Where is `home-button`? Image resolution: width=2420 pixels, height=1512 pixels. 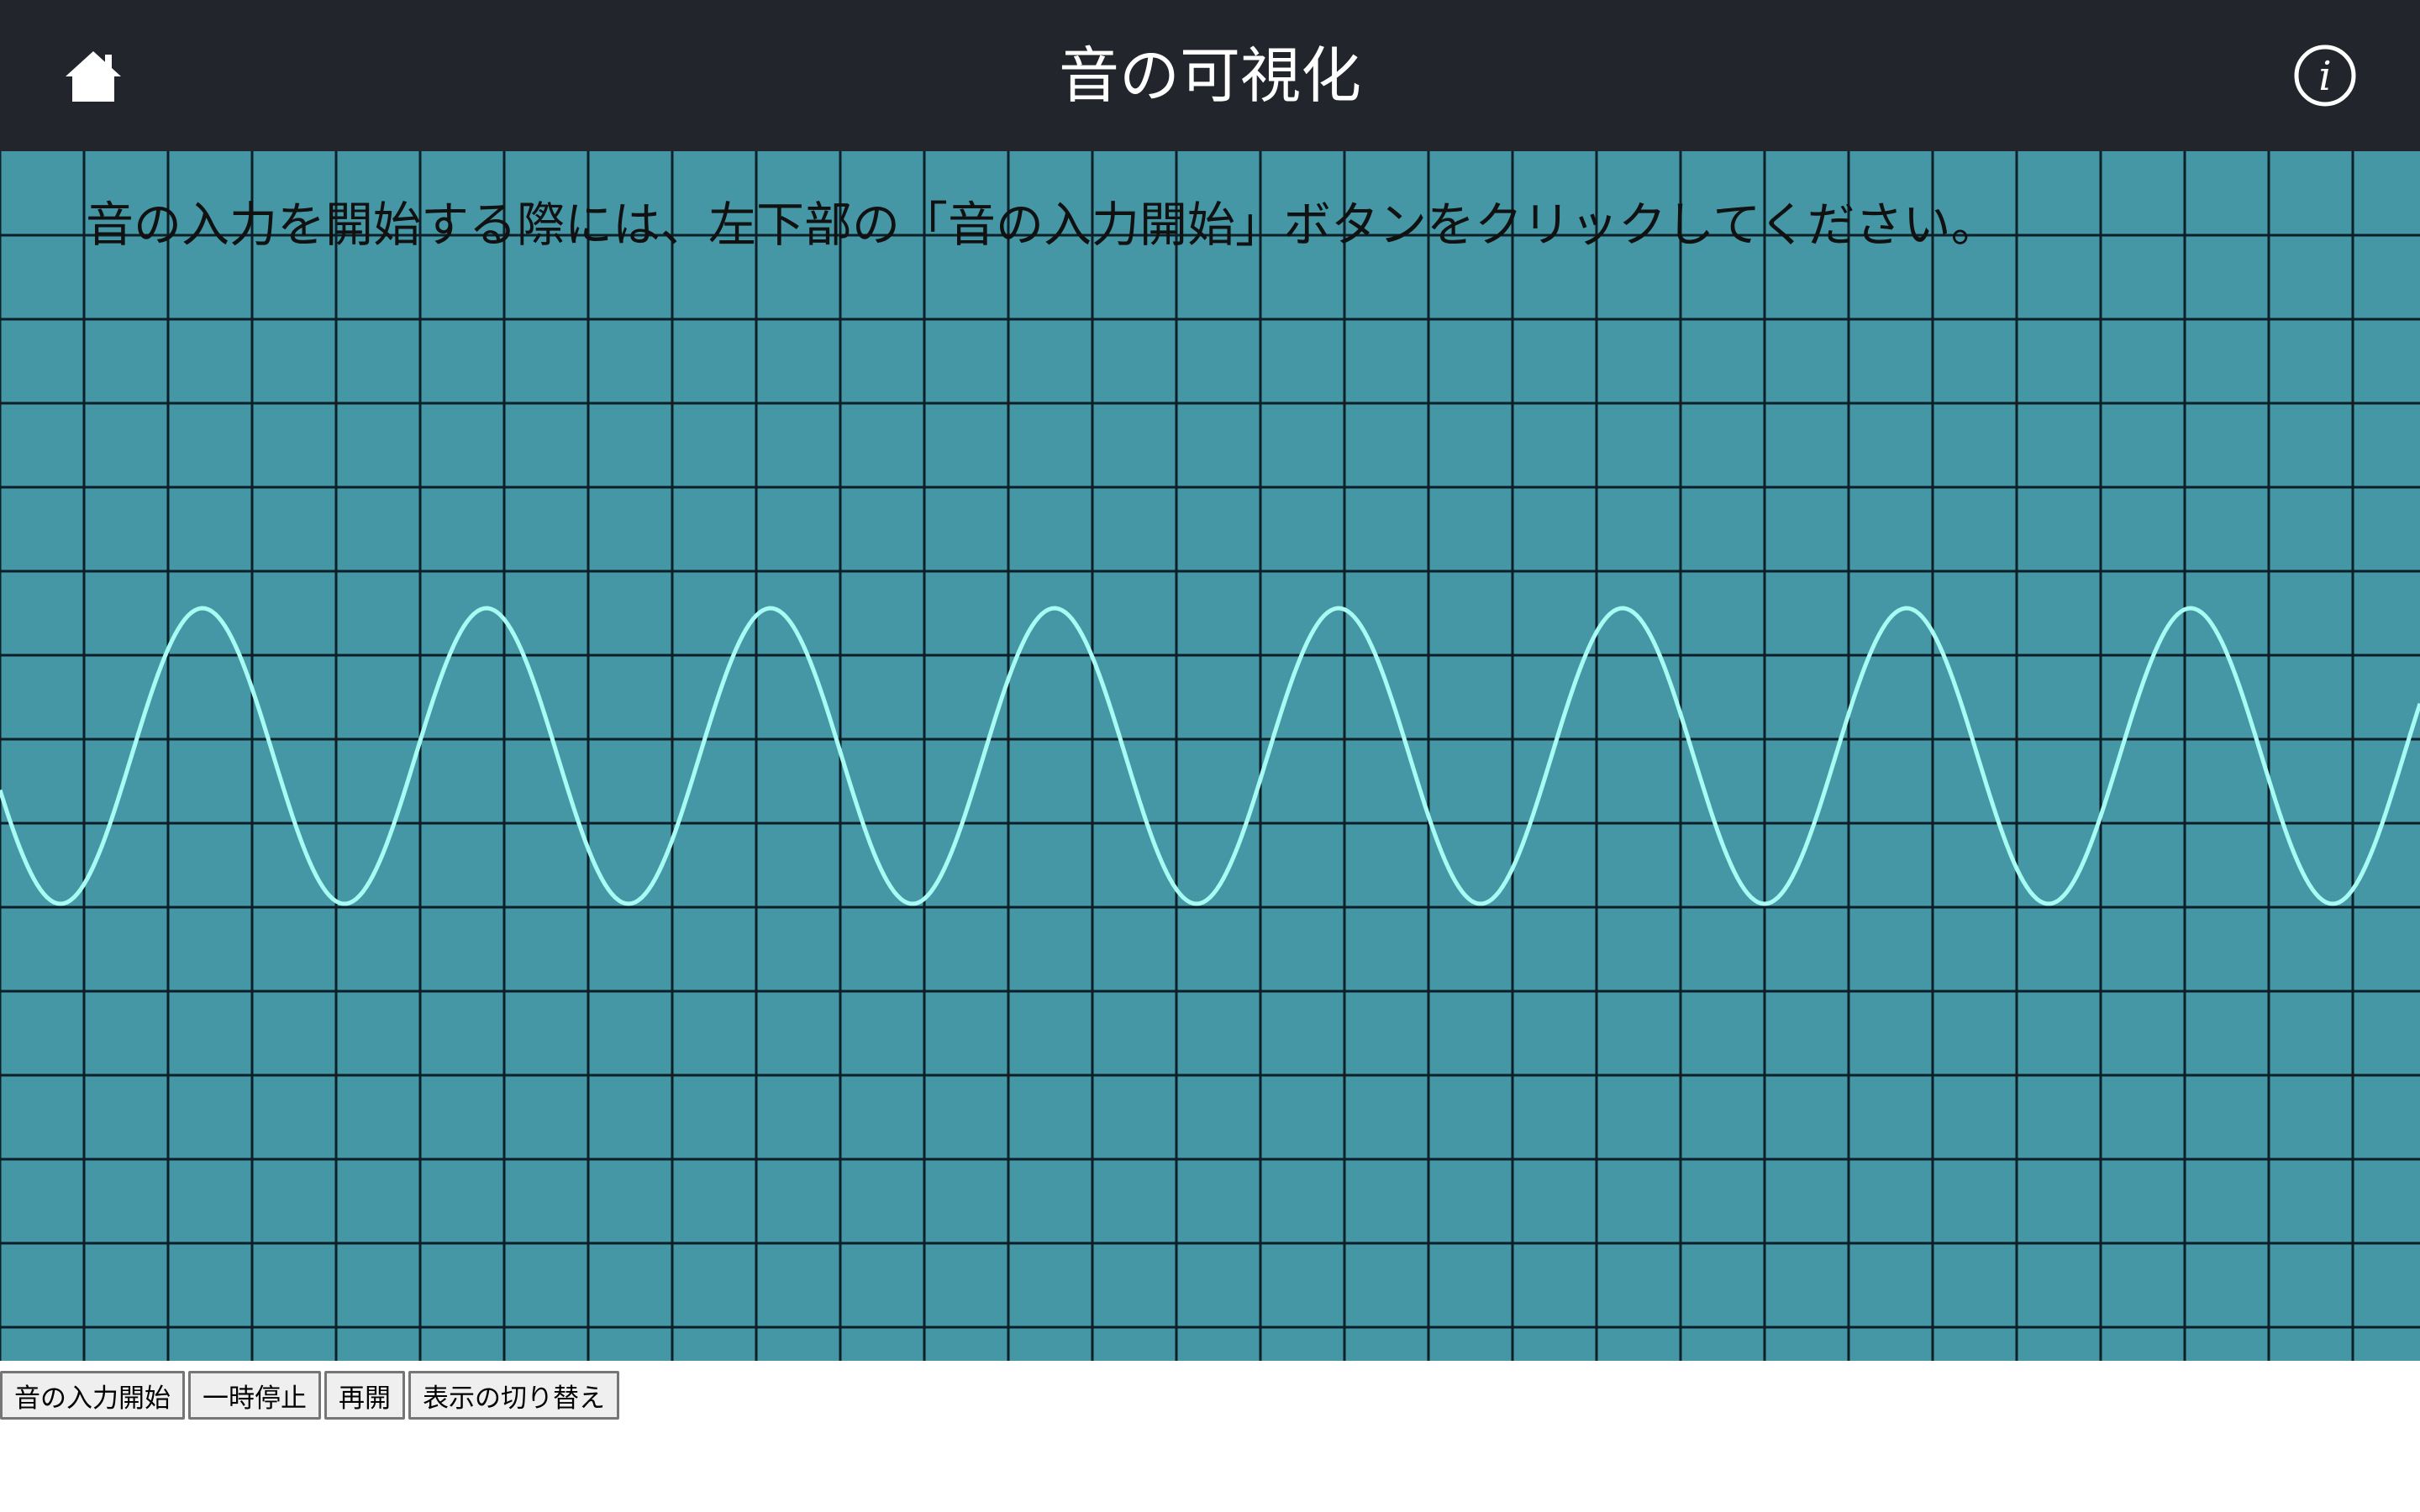
home-button is located at coordinates (93, 75).